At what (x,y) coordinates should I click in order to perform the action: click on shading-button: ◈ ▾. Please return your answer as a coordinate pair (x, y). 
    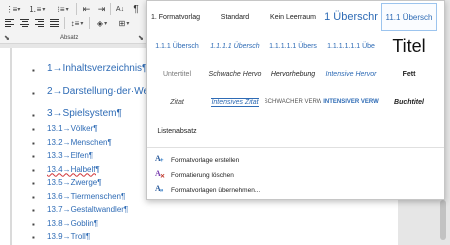
    Looking at the image, I should click on (102, 23).